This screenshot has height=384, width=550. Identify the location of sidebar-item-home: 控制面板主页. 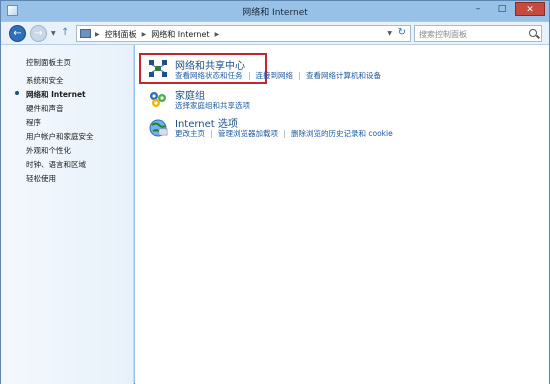
(48, 62).